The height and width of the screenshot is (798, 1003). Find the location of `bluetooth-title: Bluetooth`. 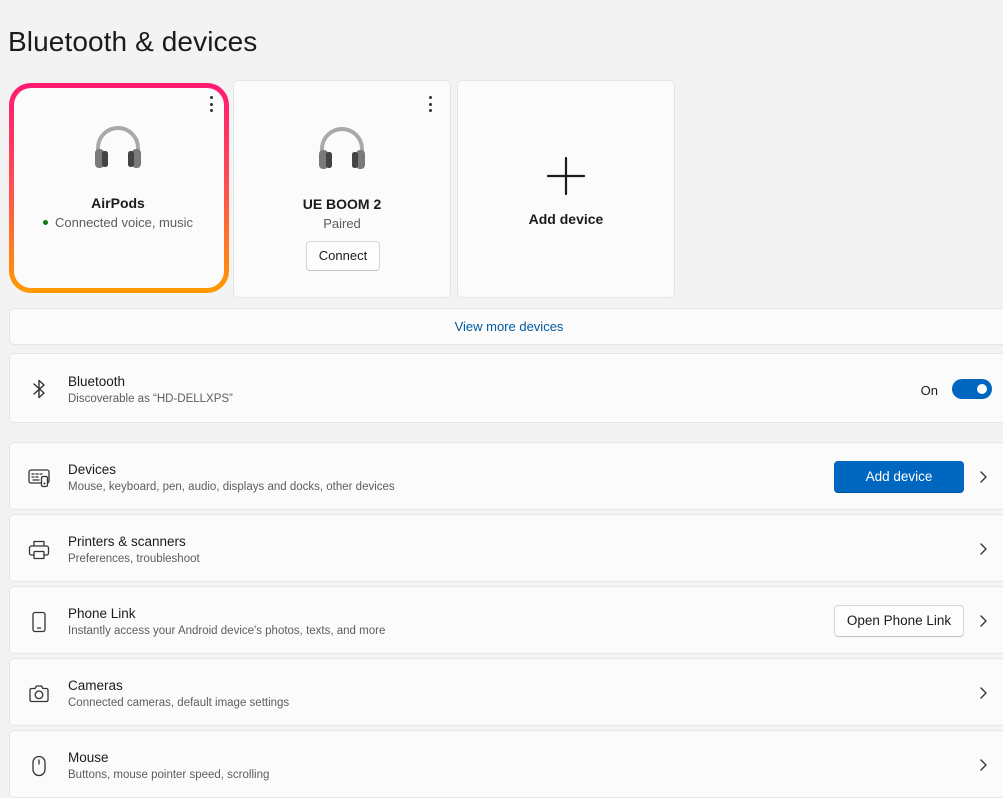

bluetooth-title: Bluetooth is located at coordinates (97, 381).